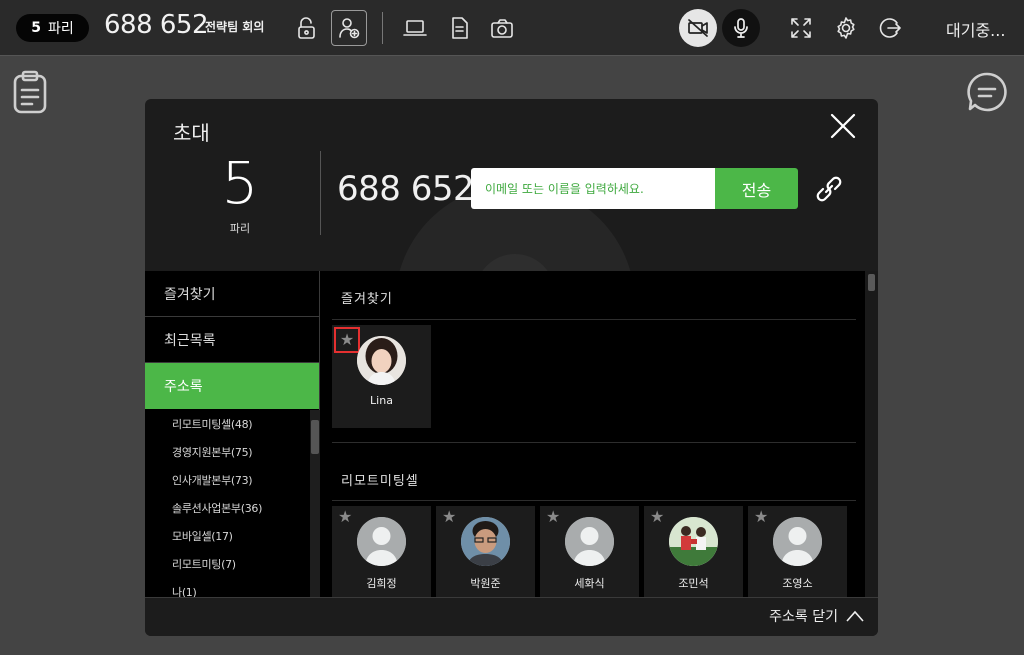 The width and height of the screenshot is (1024, 655). What do you see at coordinates (803, 617) in the screenshot?
I see `close-addressbook-label: 주소록 닫기` at bounding box center [803, 617].